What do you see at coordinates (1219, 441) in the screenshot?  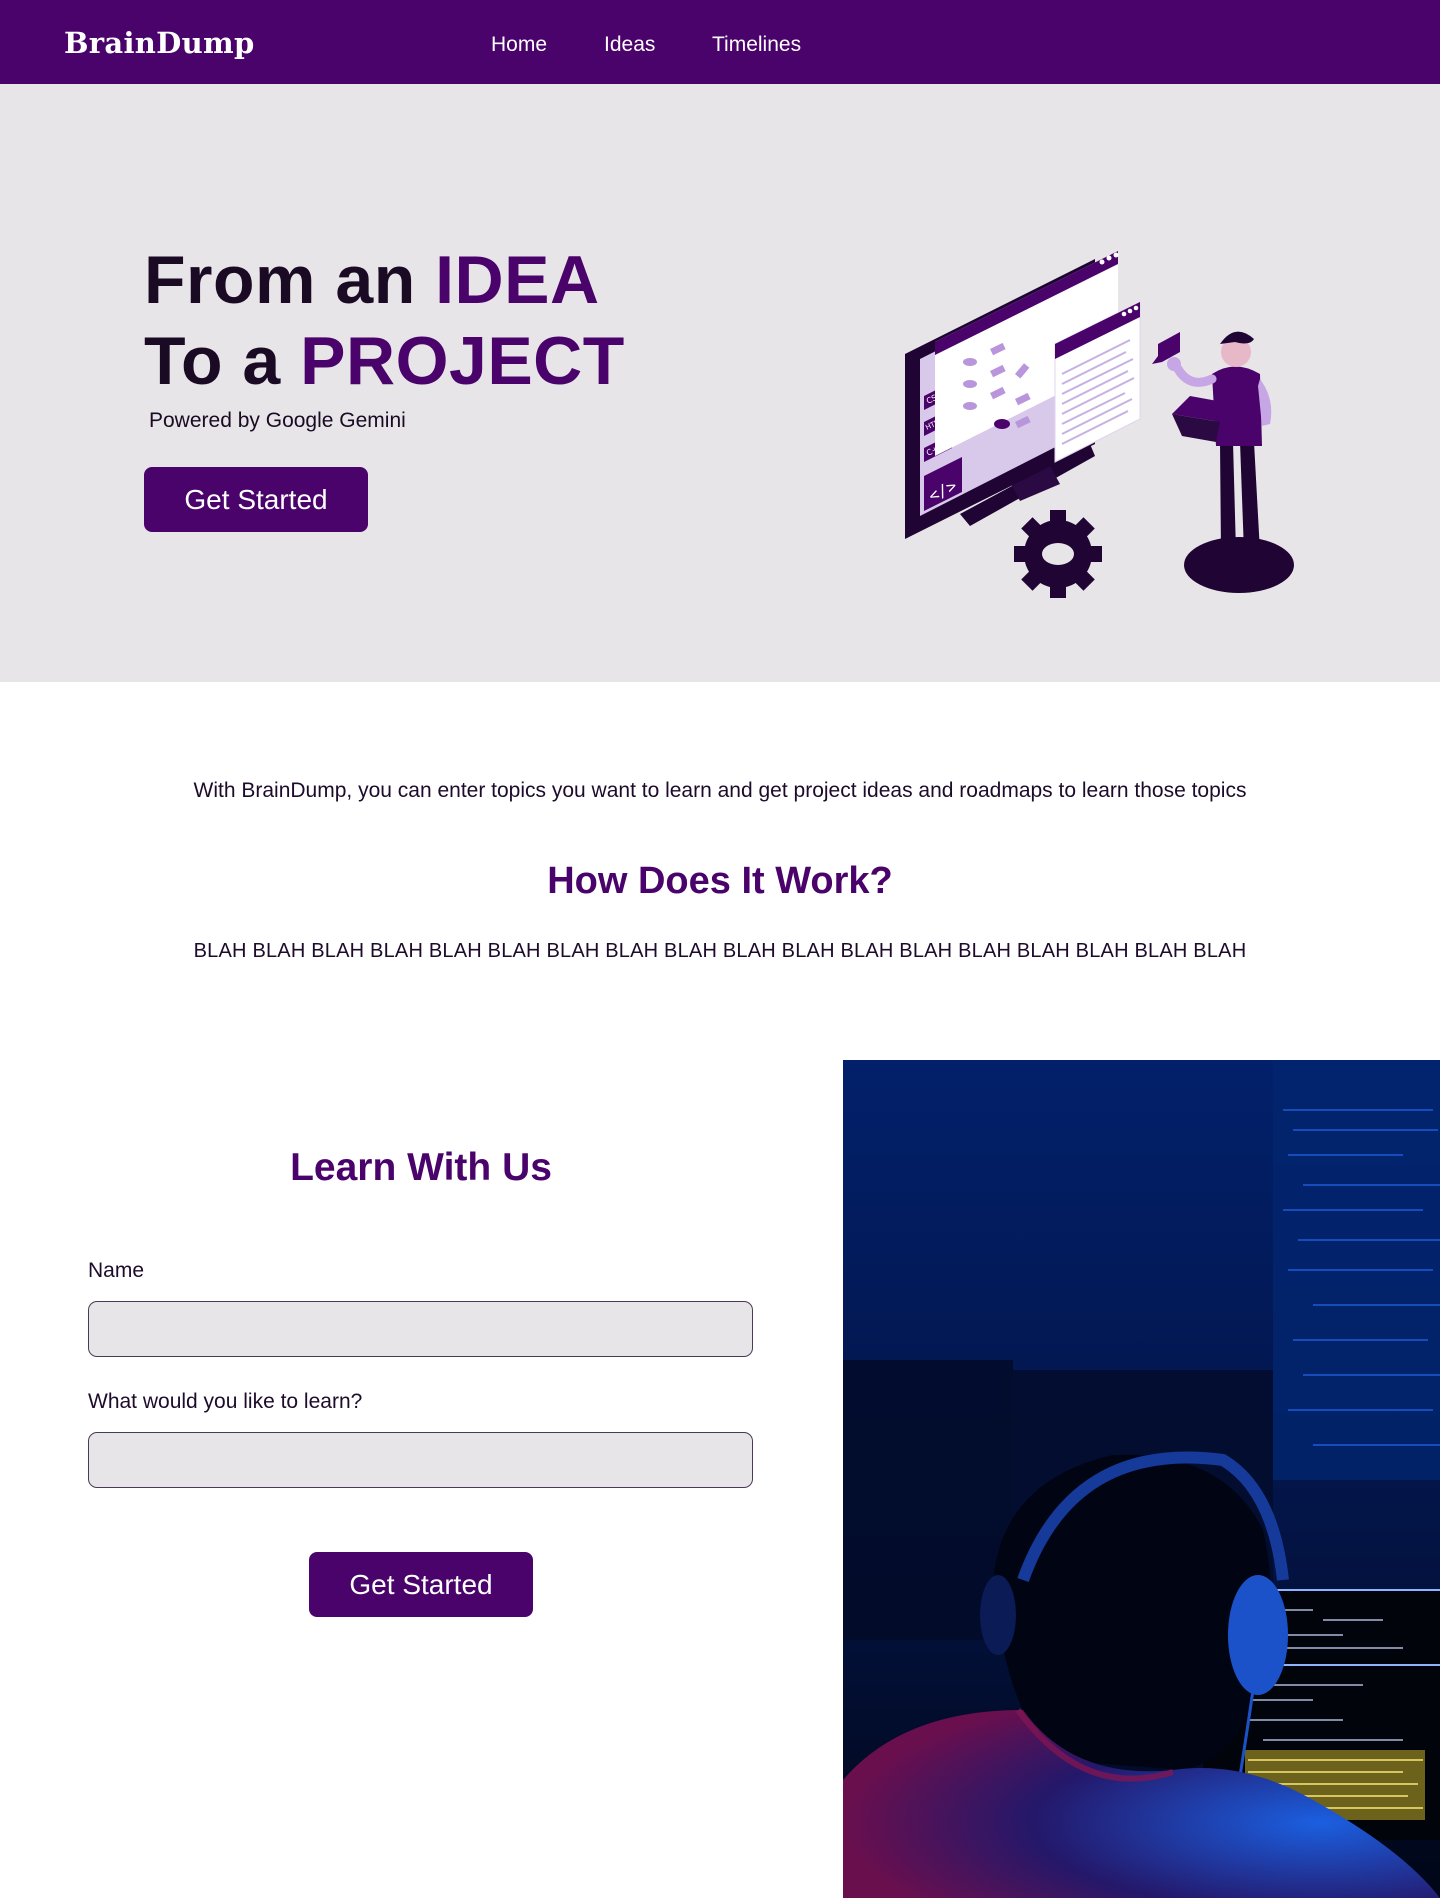 I see `person-figure` at bounding box center [1219, 441].